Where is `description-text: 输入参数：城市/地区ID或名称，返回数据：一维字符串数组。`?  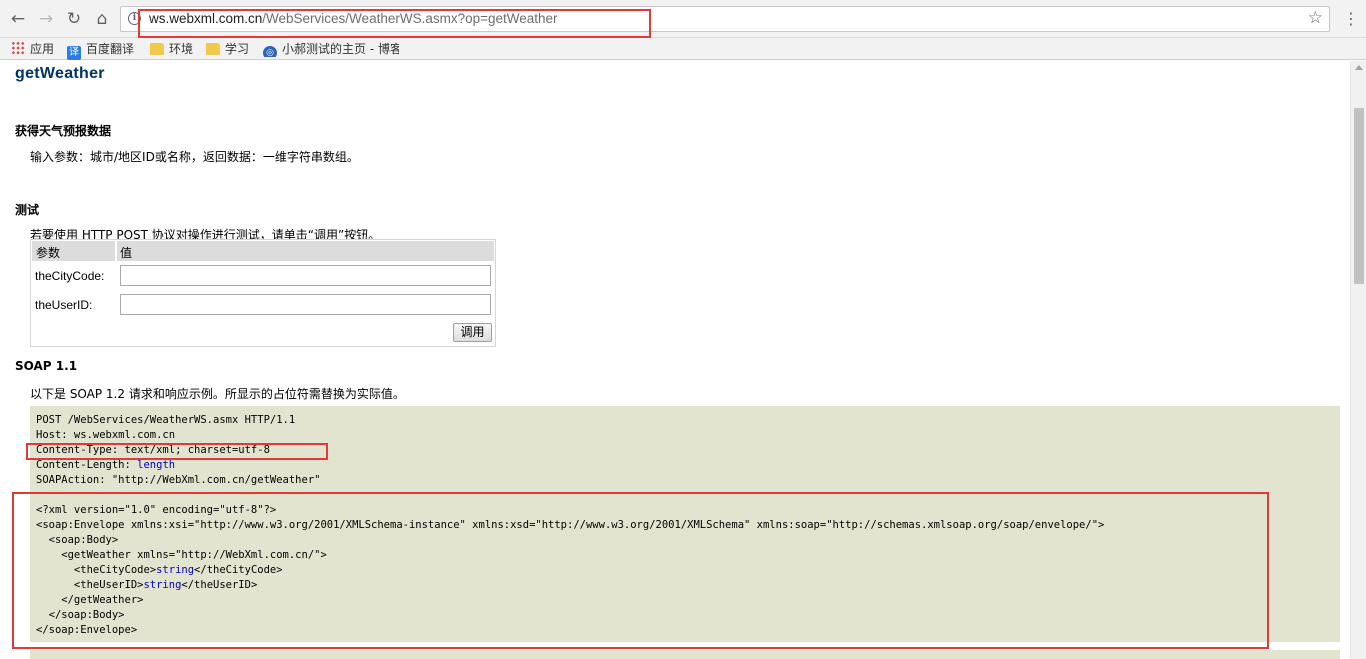 description-text: 输入参数：城市/地区ID或名称，返回数据：一维字符串数组。 is located at coordinates (194, 157).